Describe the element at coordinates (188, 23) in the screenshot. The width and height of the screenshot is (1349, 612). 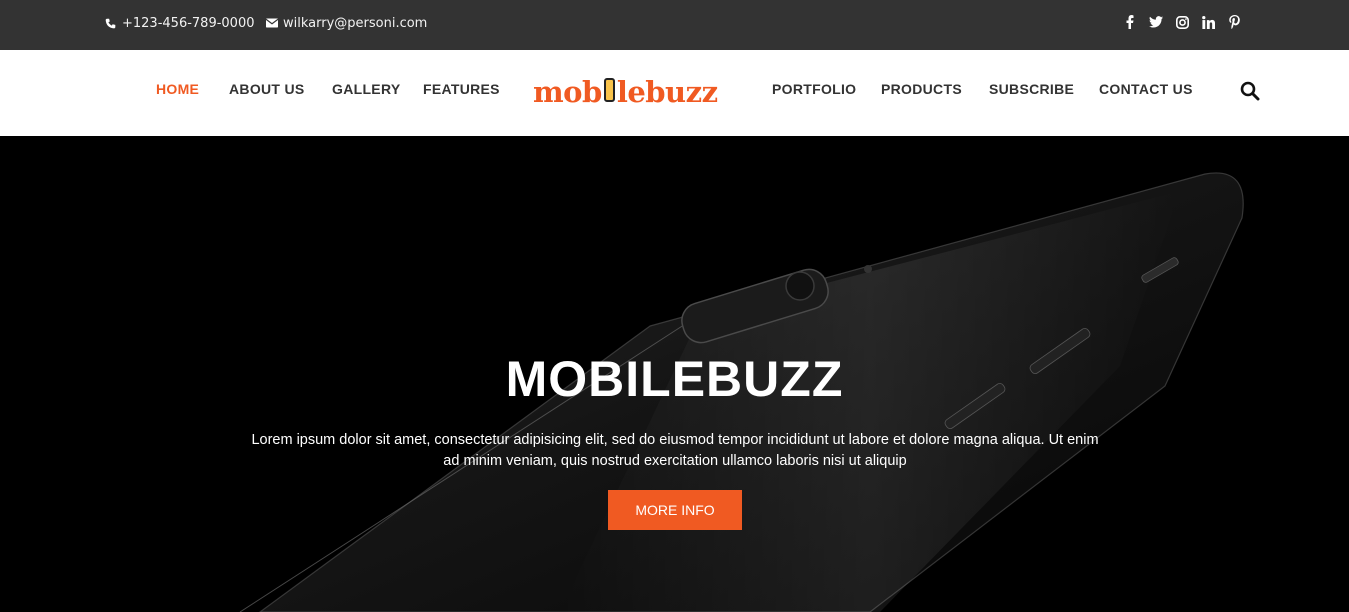
I see `phone-number: +123-456-789-0000` at that location.